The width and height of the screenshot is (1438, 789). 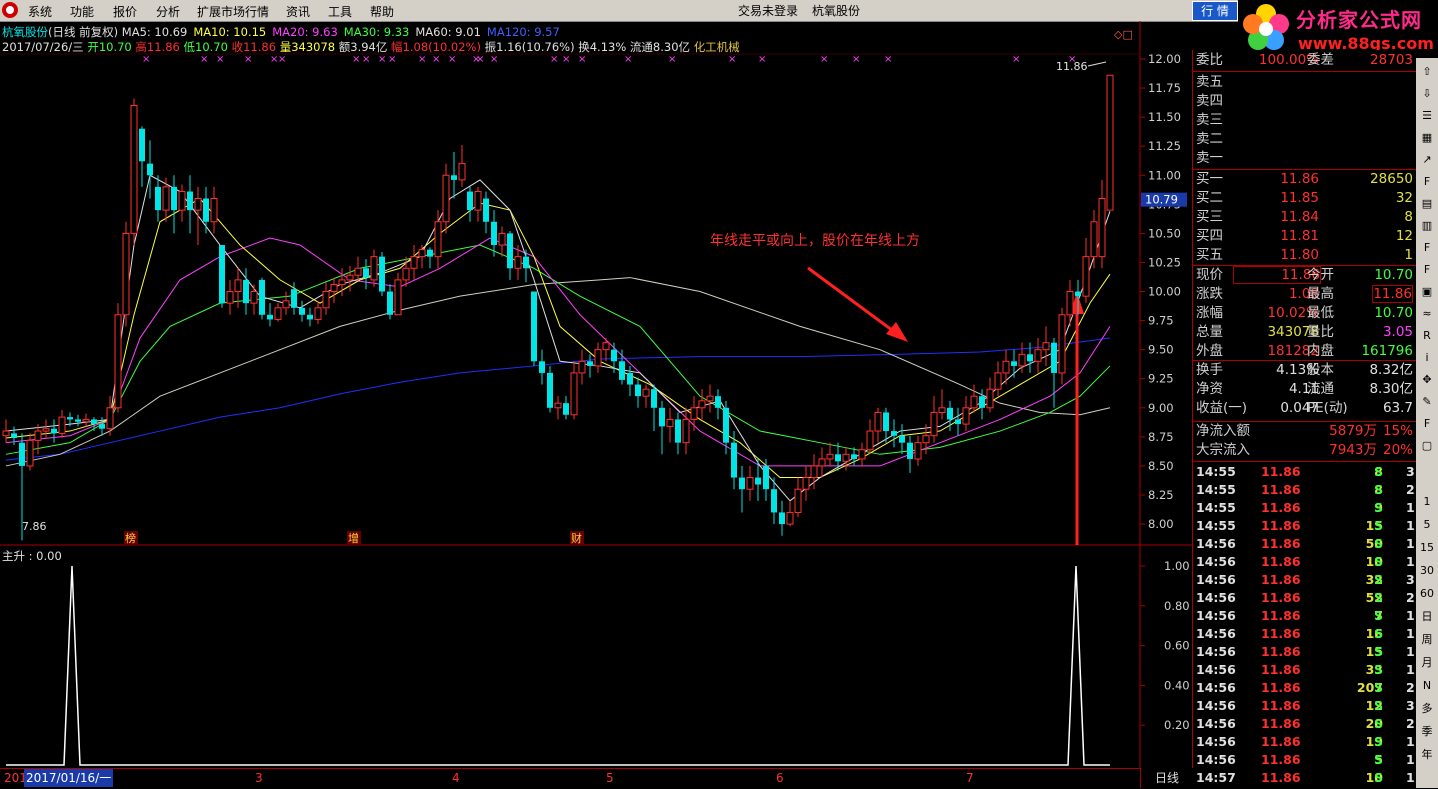 What do you see at coordinates (1427, 402) in the screenshot?
I see `pen-icon: ✎` at bounding box center [1427, 402].